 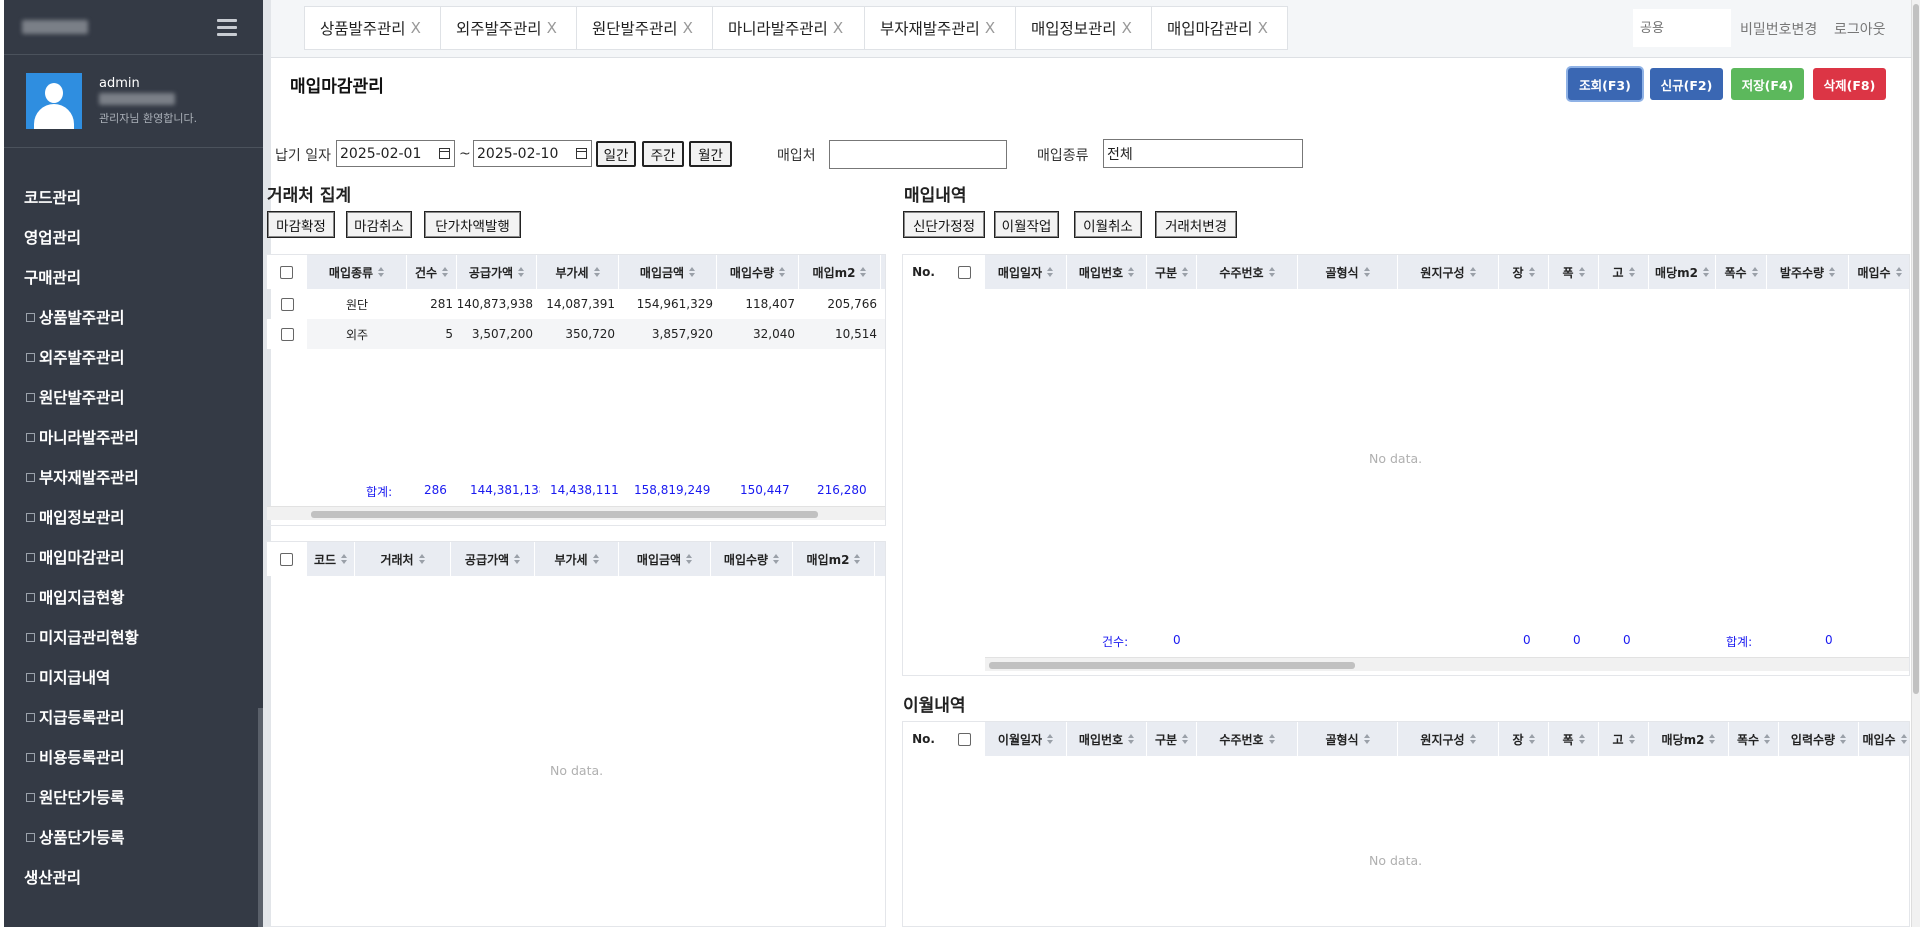 I want to click on delete-button: 삭제(F8), so click(x=1849, y=84).